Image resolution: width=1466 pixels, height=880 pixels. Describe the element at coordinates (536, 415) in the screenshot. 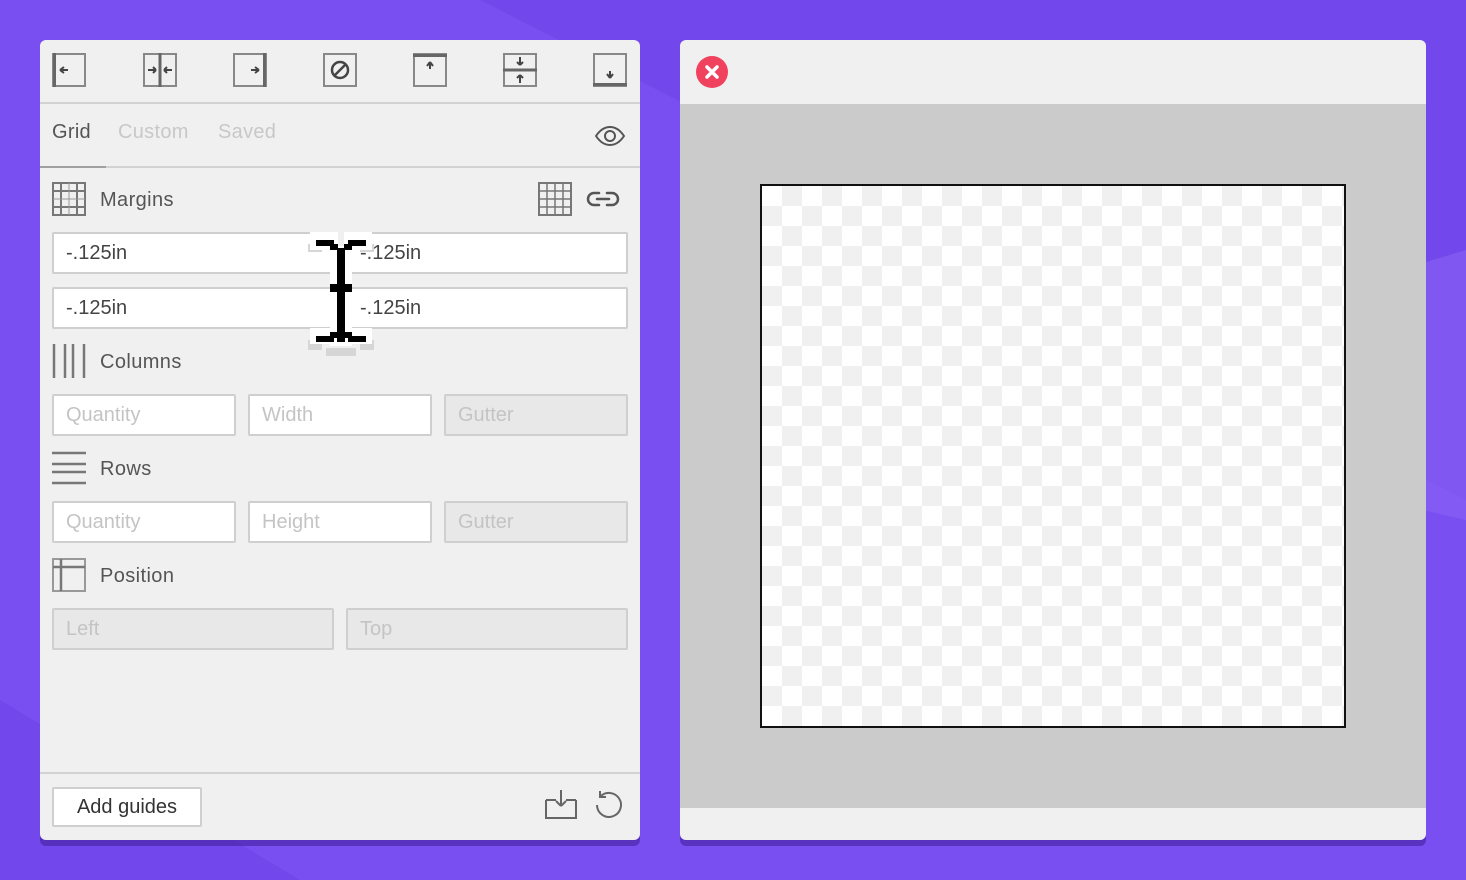

I see `columns-gutter-input` at that location.